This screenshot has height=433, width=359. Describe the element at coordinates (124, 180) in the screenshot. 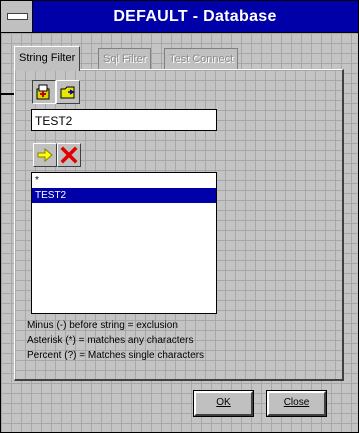

I see `list-item: *` at that location.